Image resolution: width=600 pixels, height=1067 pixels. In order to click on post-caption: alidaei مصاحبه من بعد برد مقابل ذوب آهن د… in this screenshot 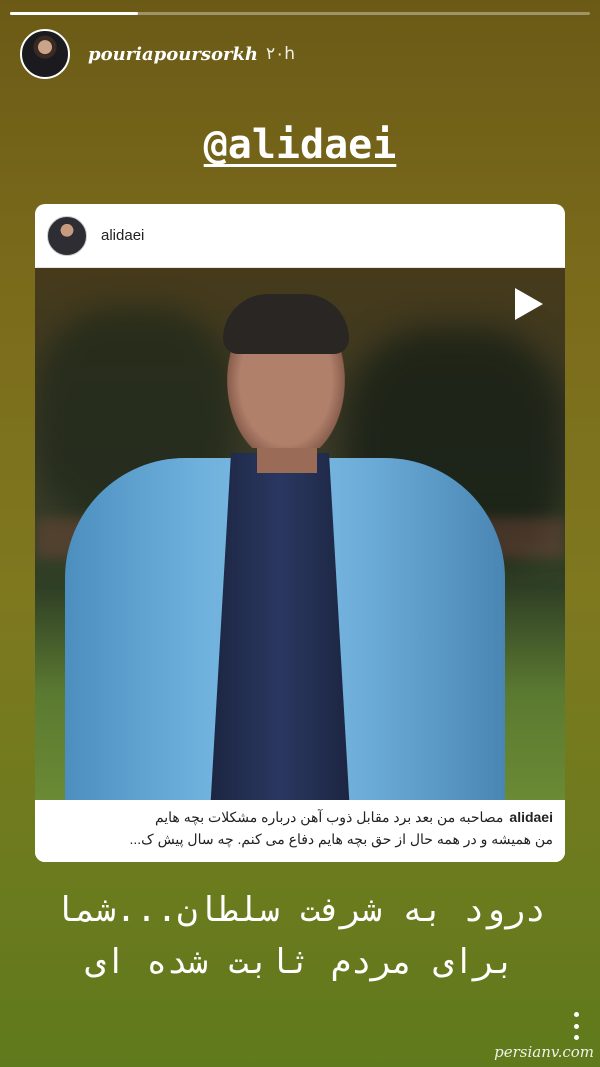, I will do `click(300, 831)`.